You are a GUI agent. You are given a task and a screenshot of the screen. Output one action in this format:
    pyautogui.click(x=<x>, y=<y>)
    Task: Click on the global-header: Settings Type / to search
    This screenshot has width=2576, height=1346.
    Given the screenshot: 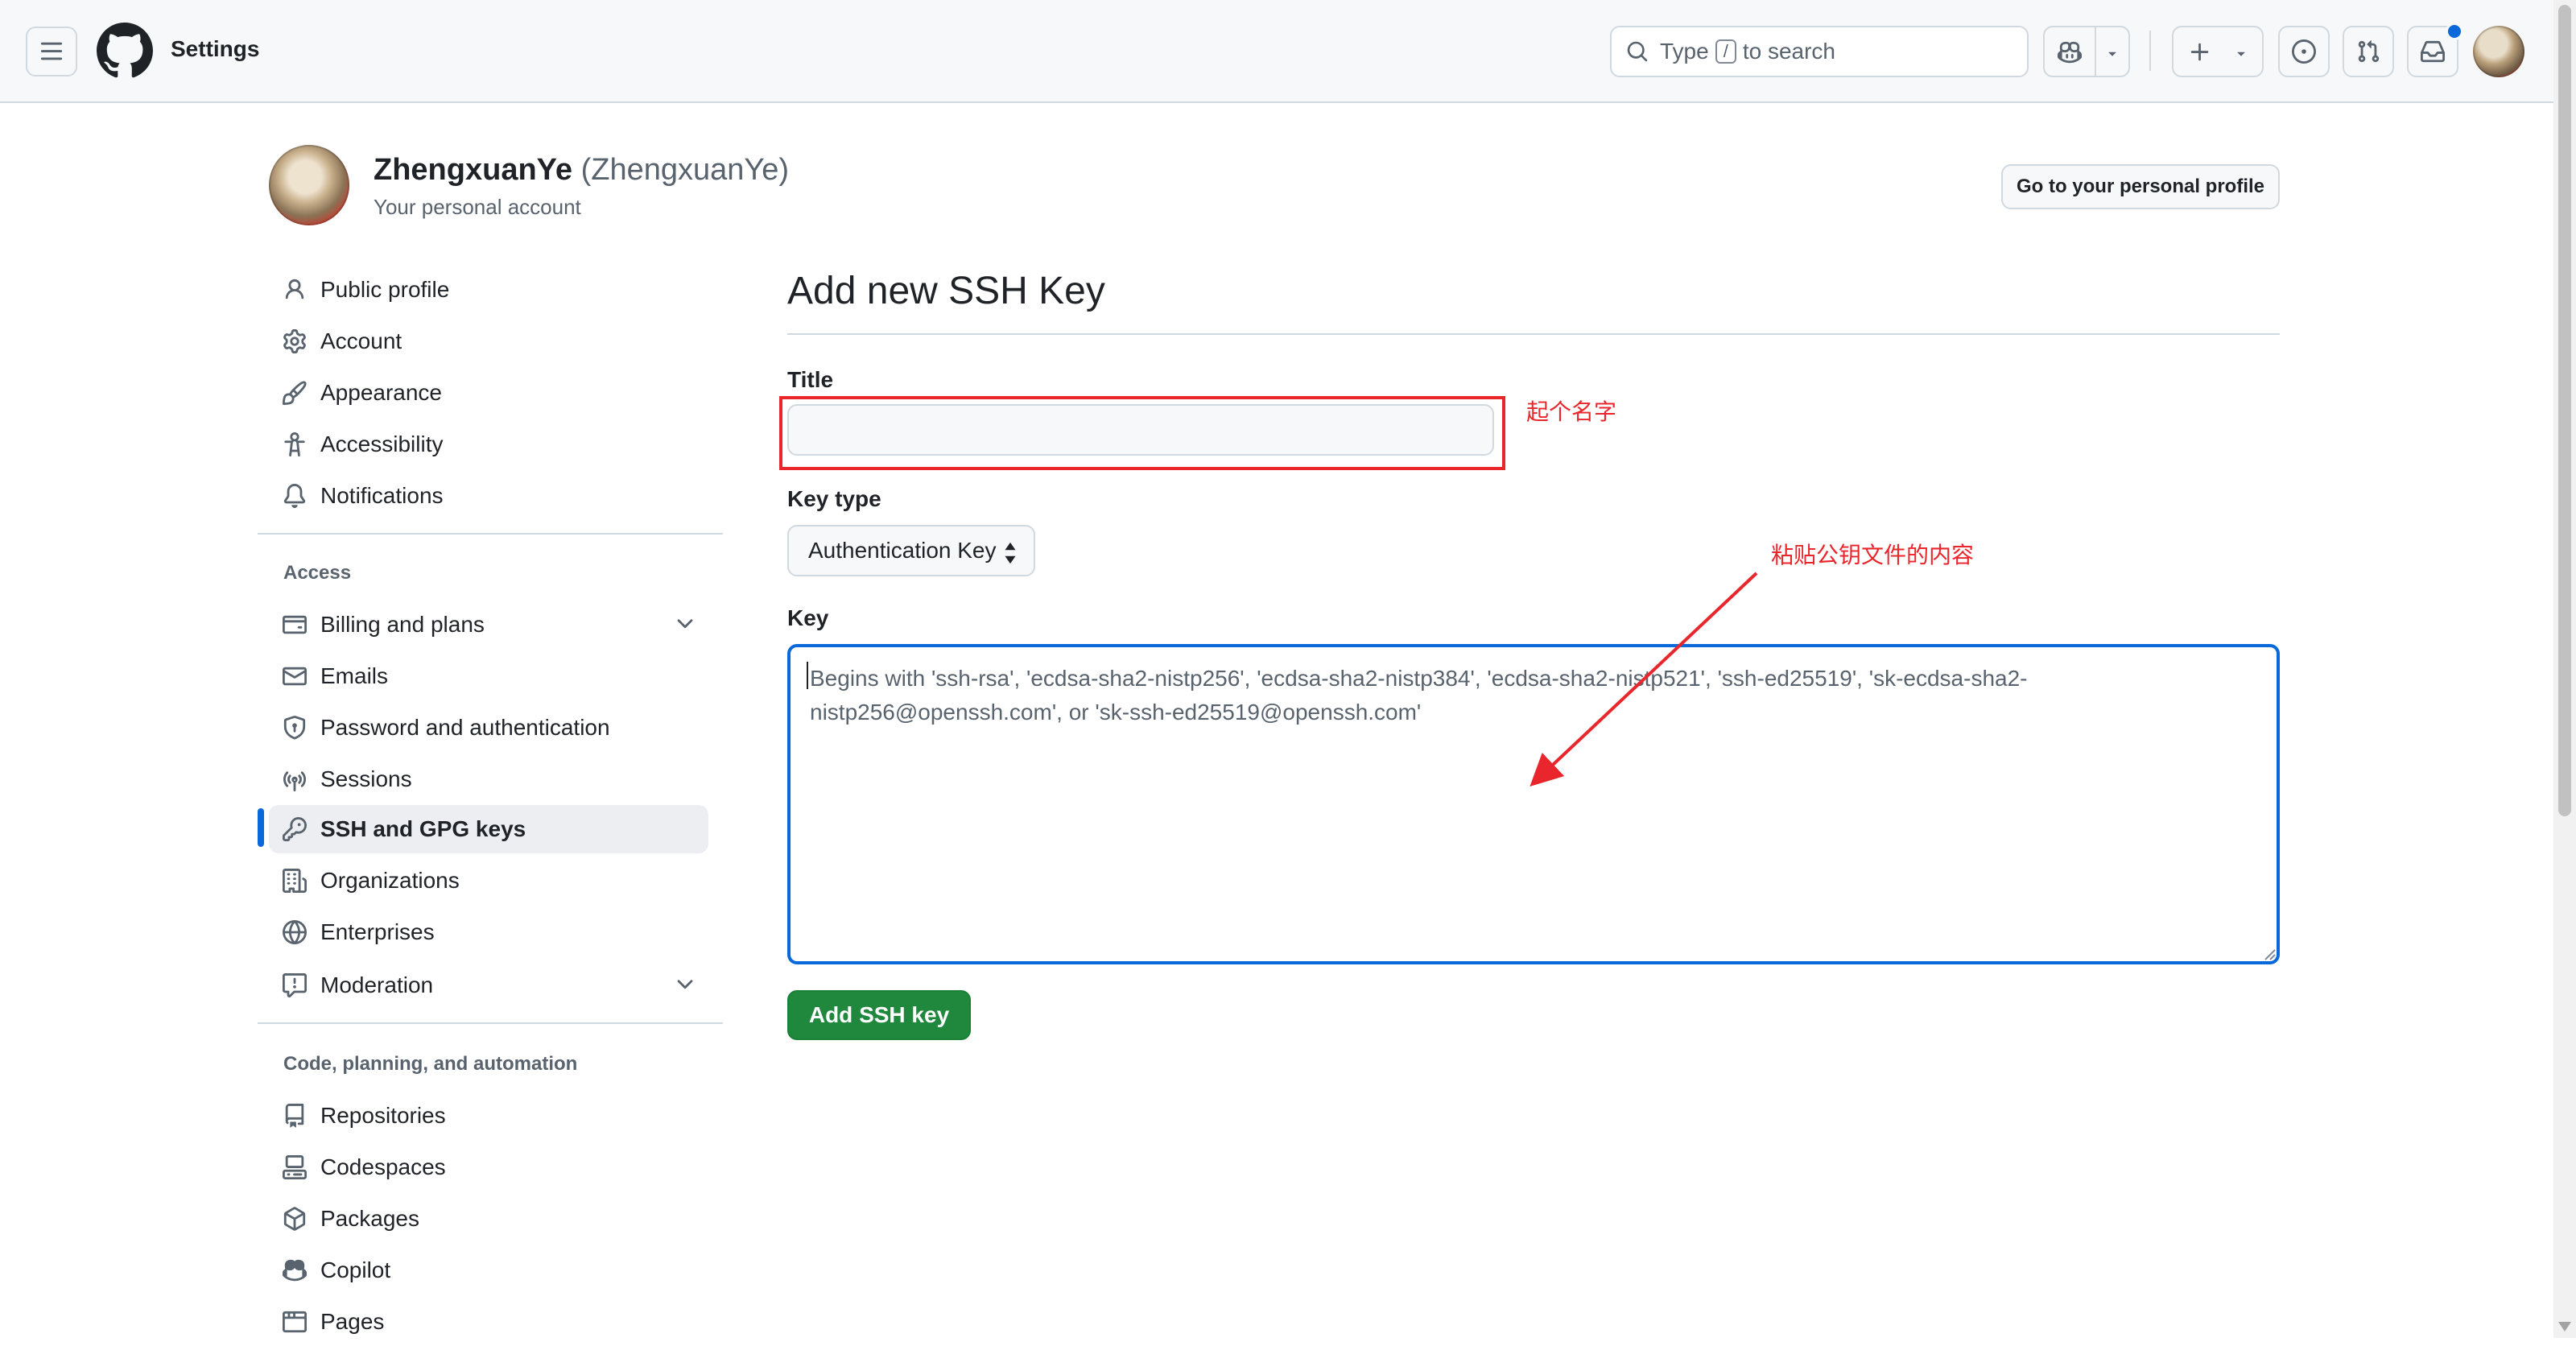 What is the action you would take?
    pyautogui.click(x=1276, y=51)
    